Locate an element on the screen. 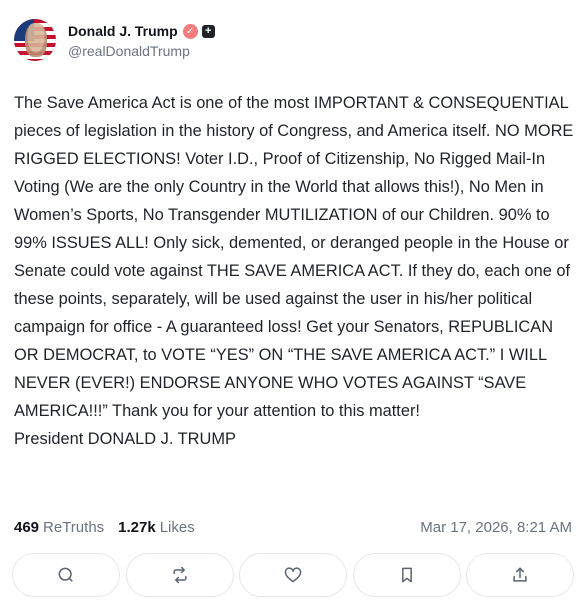 The width and height of the screenshot is (585, 608). likes-label: Likes is located at coordinates (177, 527).